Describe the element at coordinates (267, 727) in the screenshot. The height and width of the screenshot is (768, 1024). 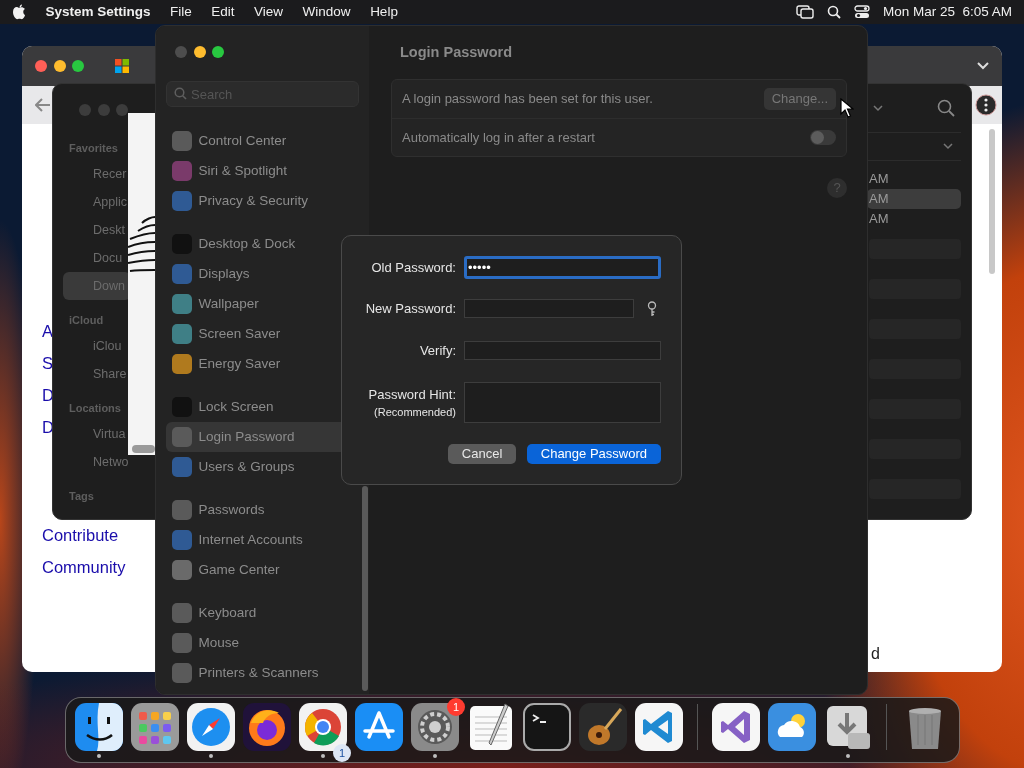
I see `fox-icon` at that location.